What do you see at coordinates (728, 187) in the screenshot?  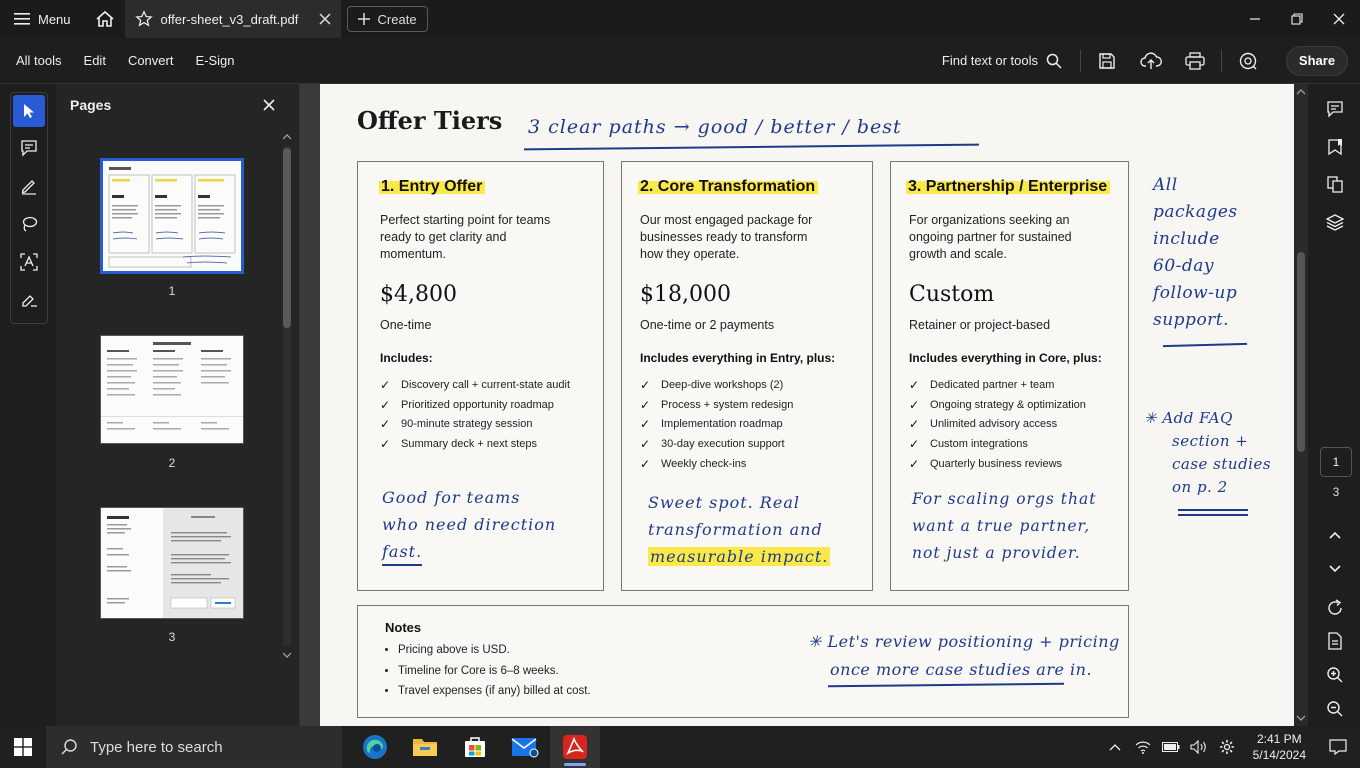 I see `tier-name: 2. Core Transformation` at bounding box center [728, 187].